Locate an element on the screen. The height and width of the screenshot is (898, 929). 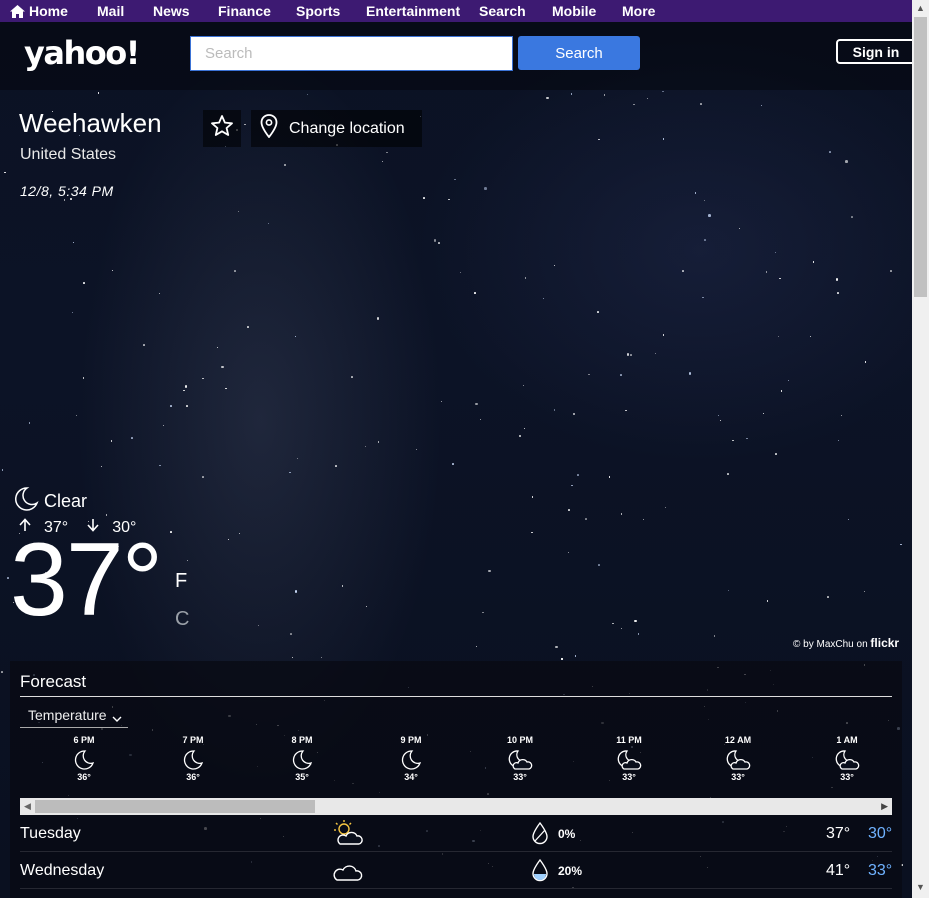
change-location-label: Change location is located at coordinates (347, 128).